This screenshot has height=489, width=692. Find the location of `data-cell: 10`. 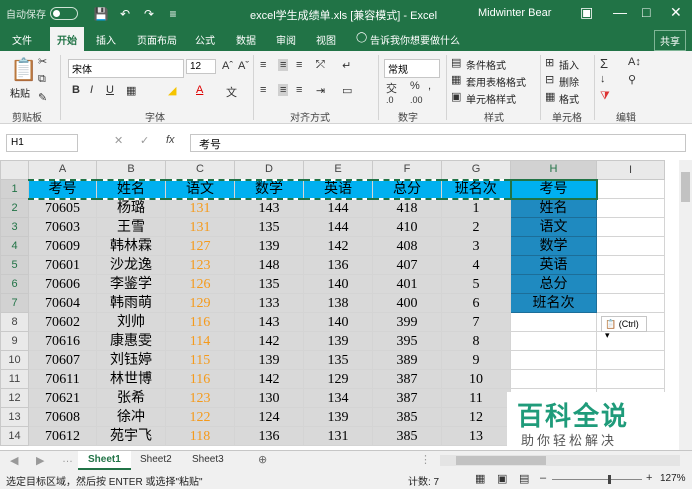

data-cell: 10 is located at coordinates (476, 379).